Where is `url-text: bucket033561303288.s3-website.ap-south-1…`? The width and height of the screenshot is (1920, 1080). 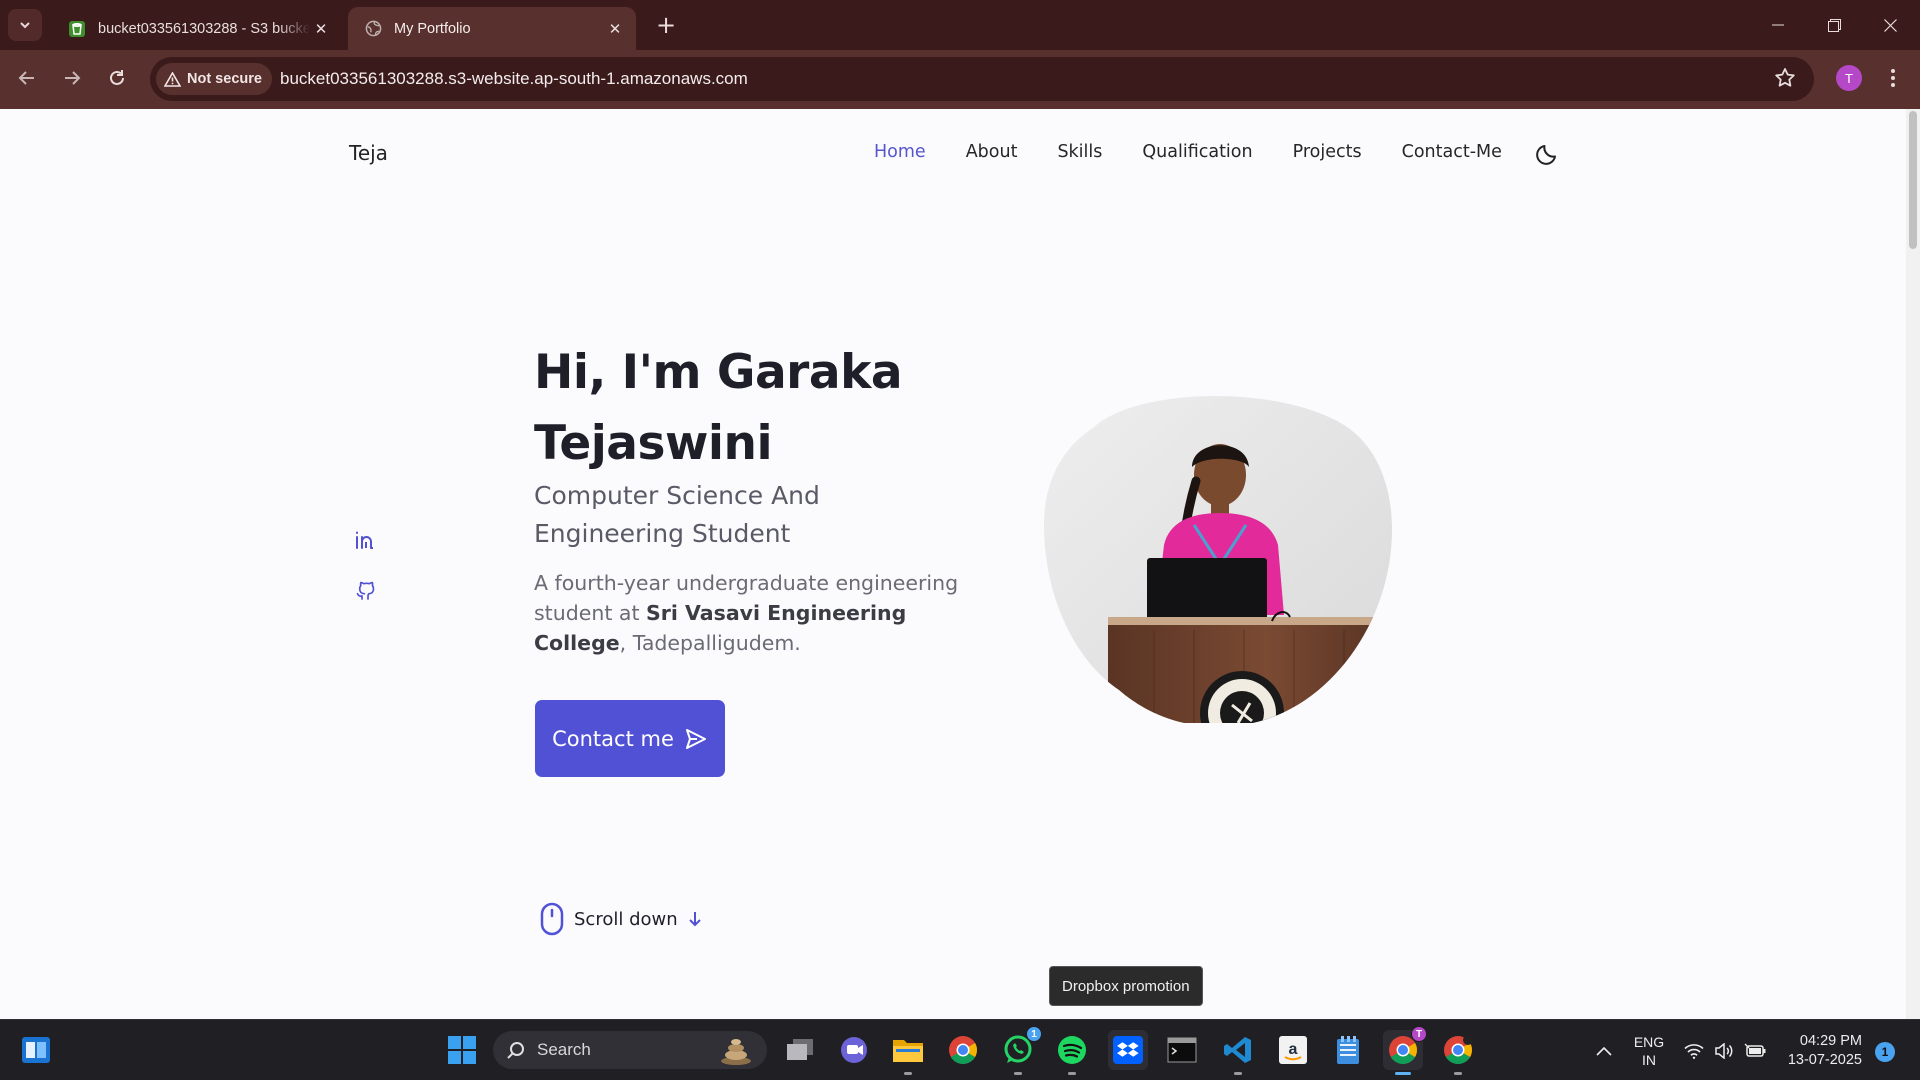
url-text: bucket033561303288.s3-website.ap-south-1… is located at coordinates (514, 79).